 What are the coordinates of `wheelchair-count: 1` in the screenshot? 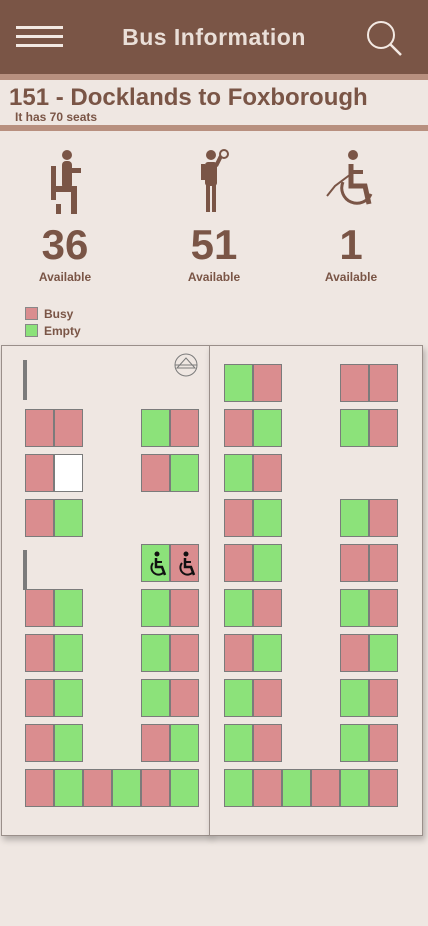 It's located at (351, 244).